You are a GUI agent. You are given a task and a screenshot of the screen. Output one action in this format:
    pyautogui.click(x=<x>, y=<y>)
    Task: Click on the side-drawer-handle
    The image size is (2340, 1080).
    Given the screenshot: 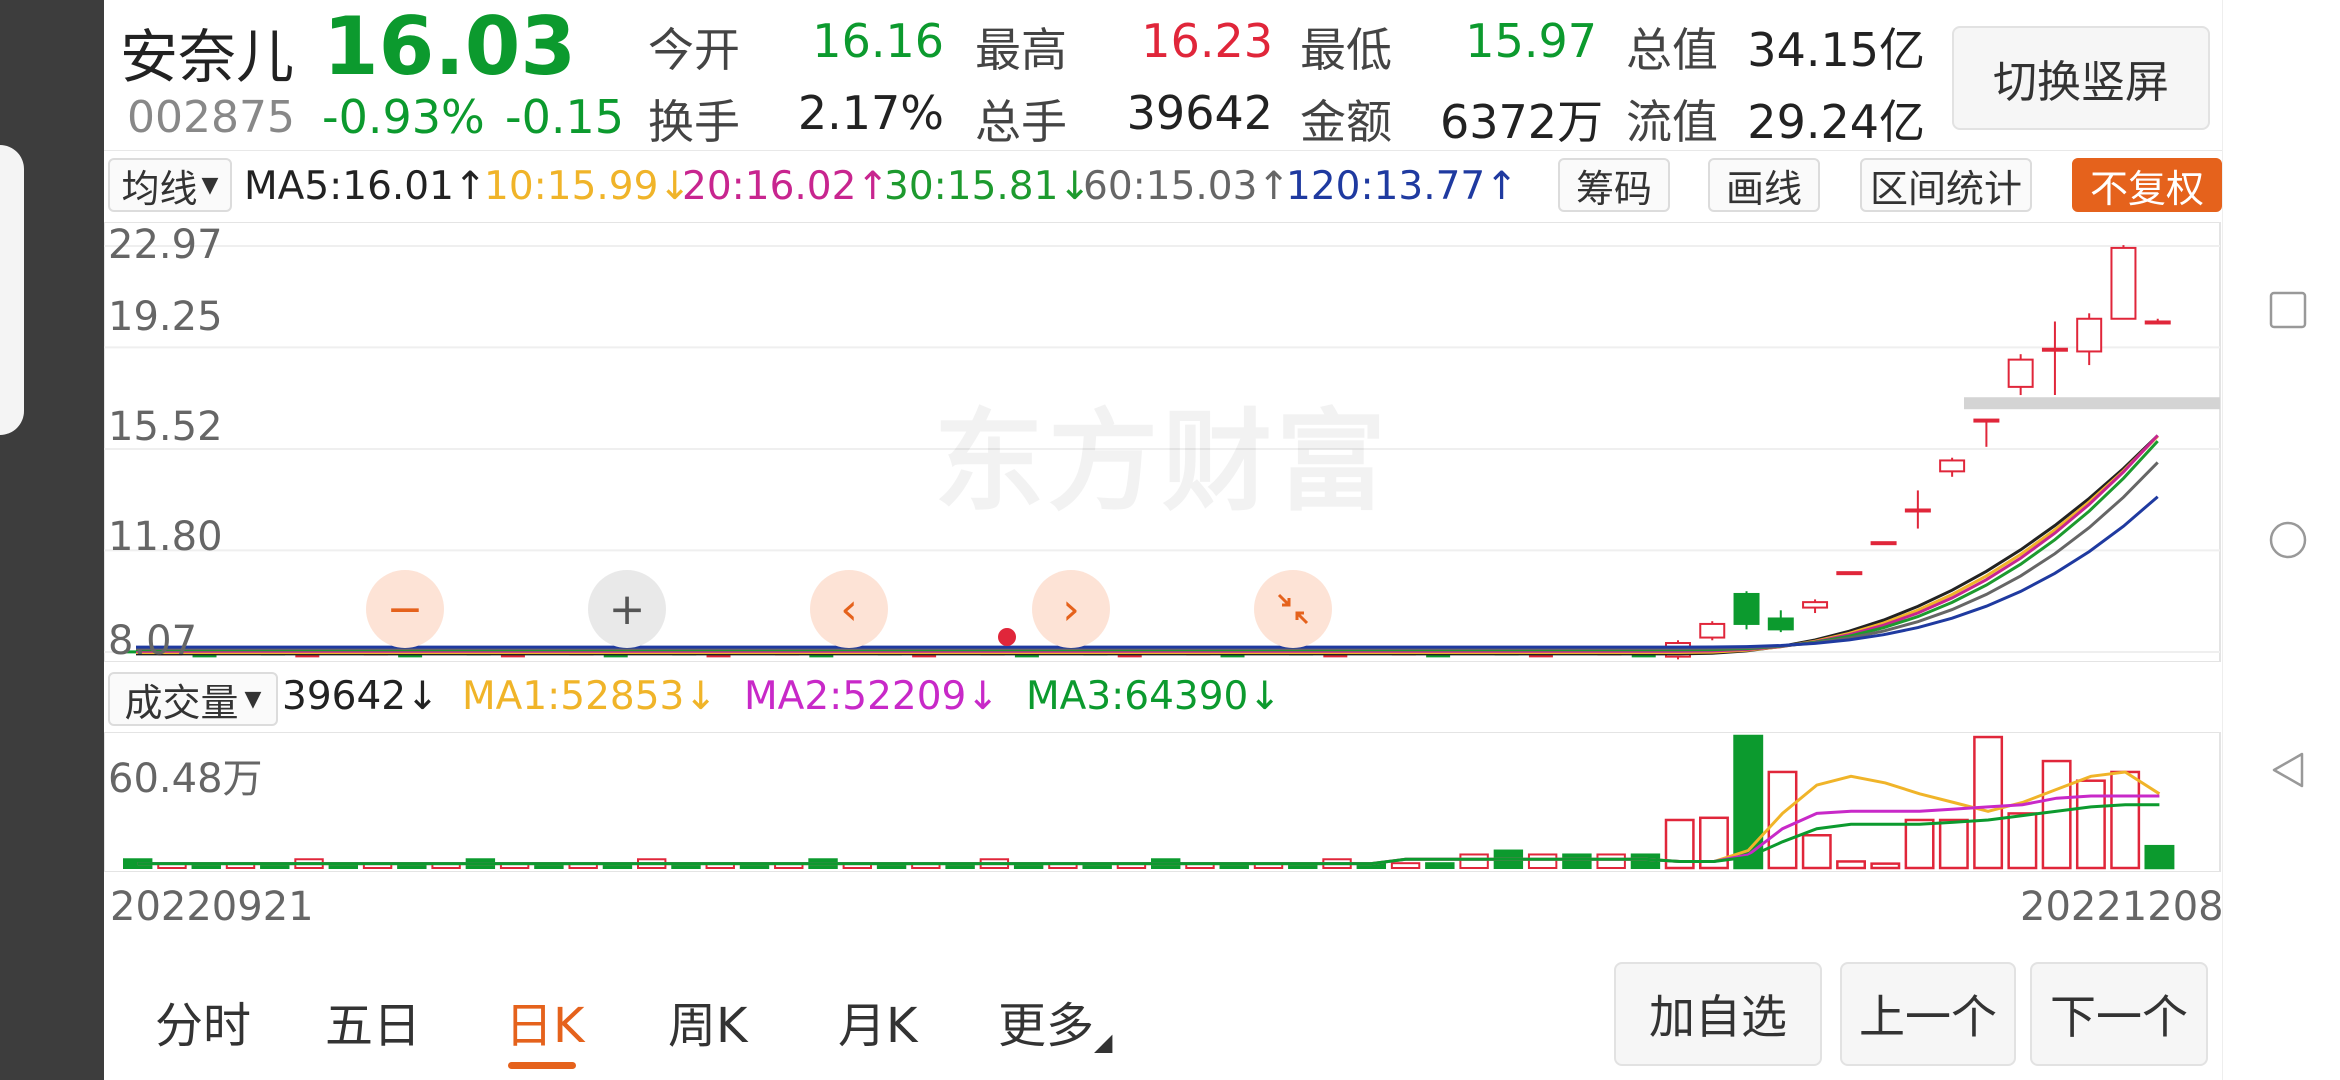 What is the action you would take?
    pyautogui.click(x=12, y=290)
    